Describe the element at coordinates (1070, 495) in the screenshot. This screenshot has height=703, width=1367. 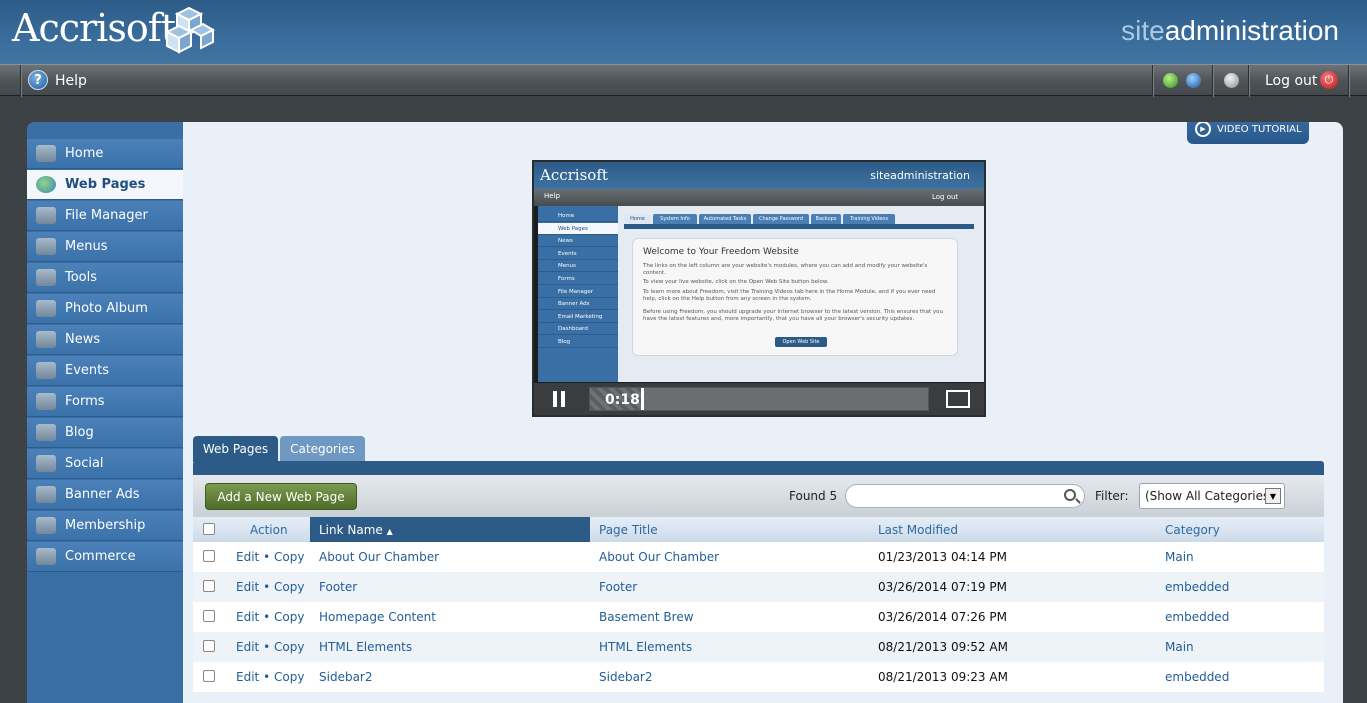
I see `search-icon` at that location.